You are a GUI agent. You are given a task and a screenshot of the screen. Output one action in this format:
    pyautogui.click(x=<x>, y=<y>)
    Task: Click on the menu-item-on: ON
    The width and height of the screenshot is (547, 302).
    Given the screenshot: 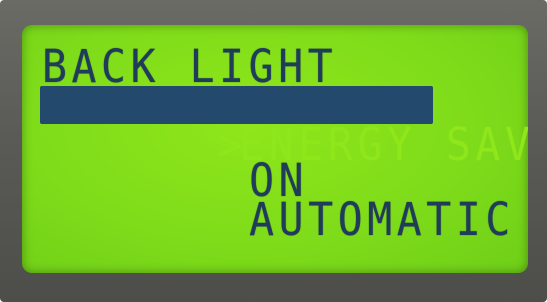 What is the action you would take?
    pyautogui.click(x=190, y=162)
    